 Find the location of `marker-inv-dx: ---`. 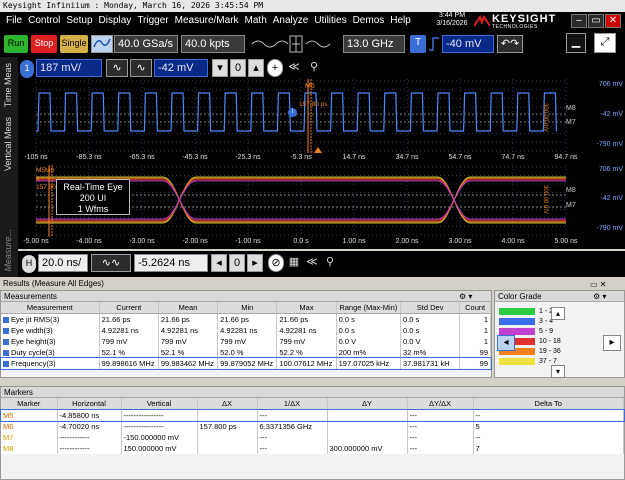

marker-inv-dx: --- is located at coordinates (292, 437).